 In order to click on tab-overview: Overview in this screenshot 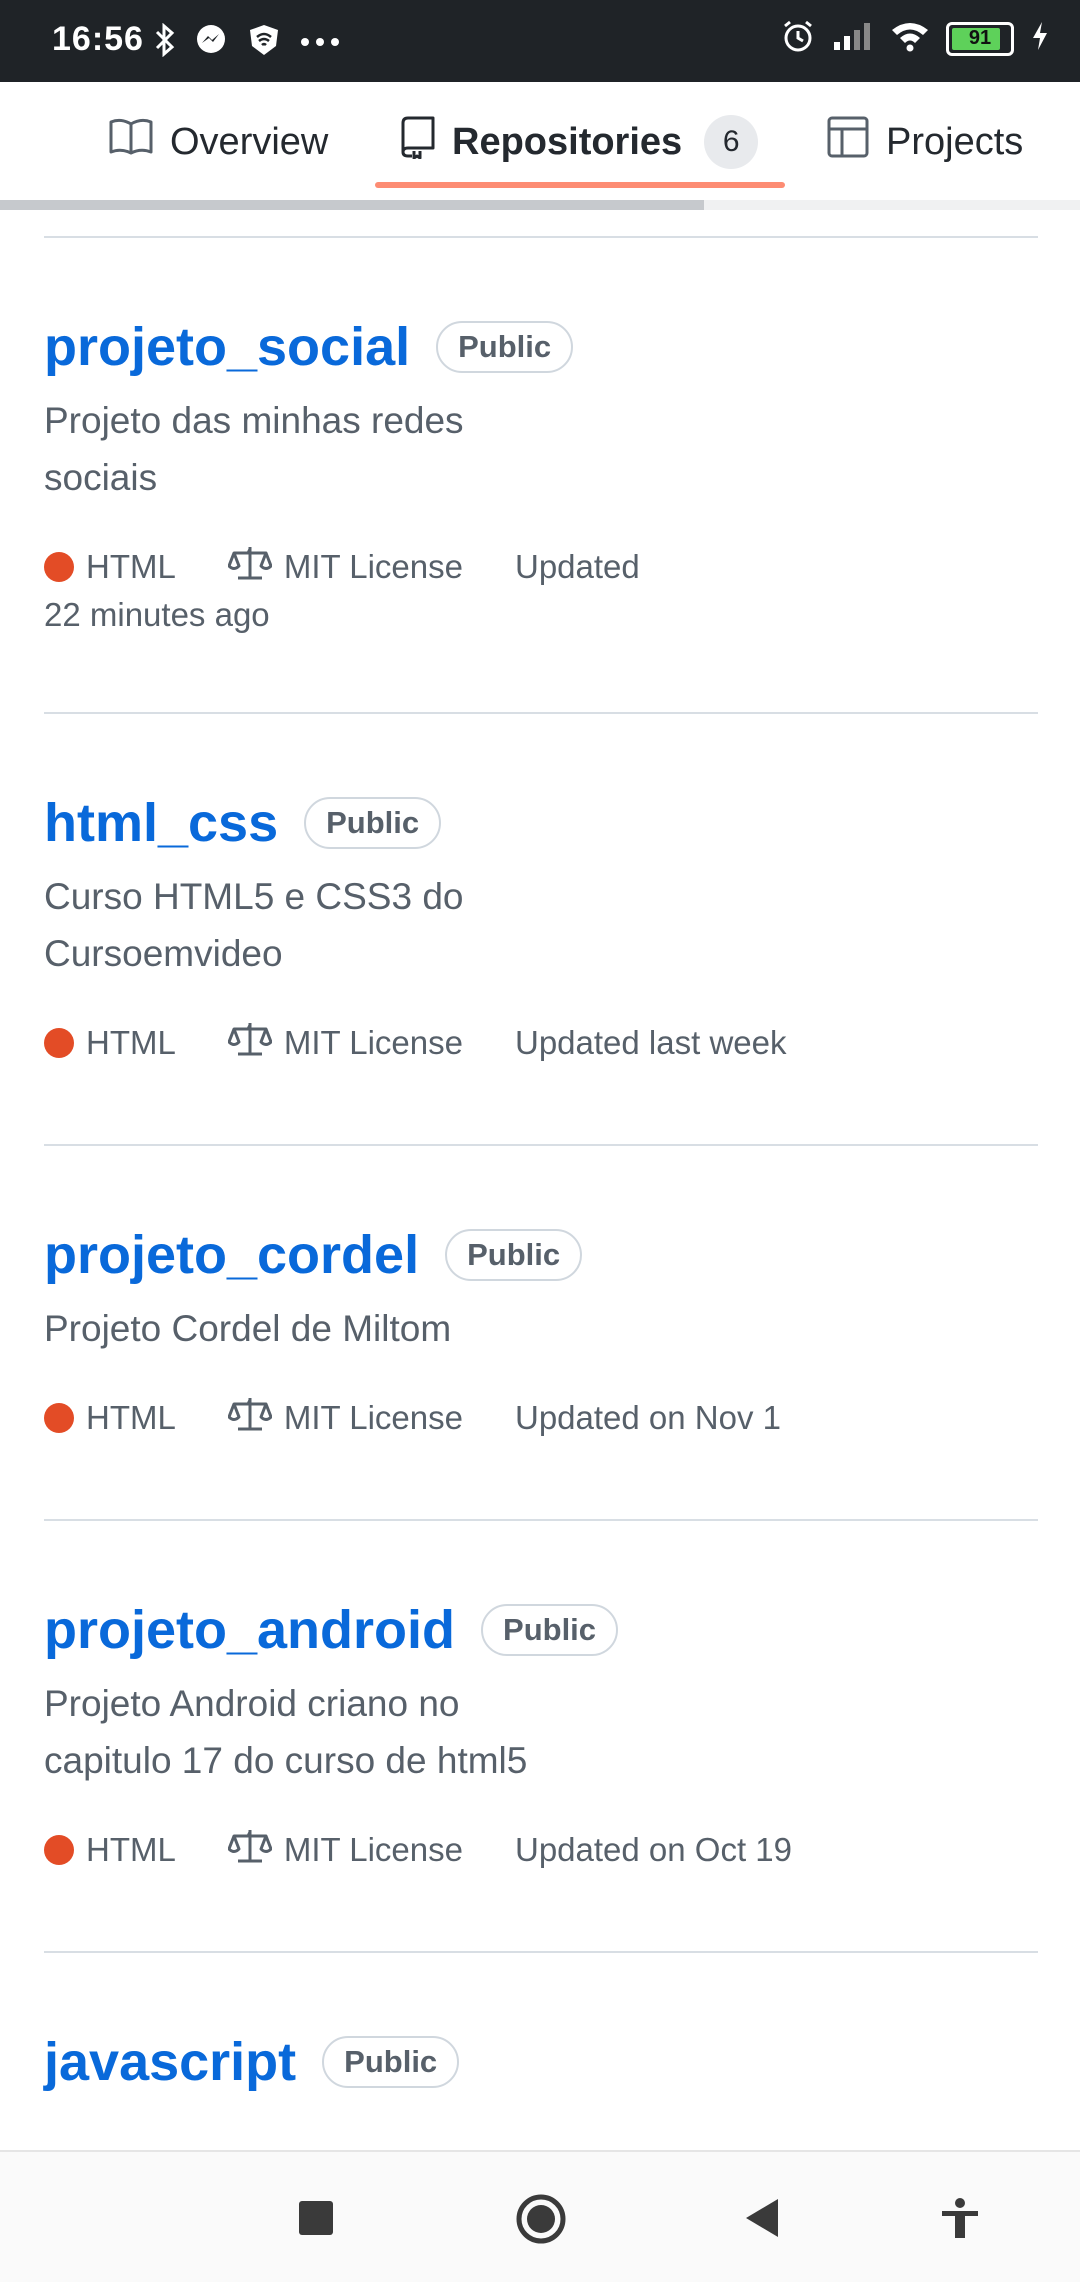, I will do `click(218, 142)`.